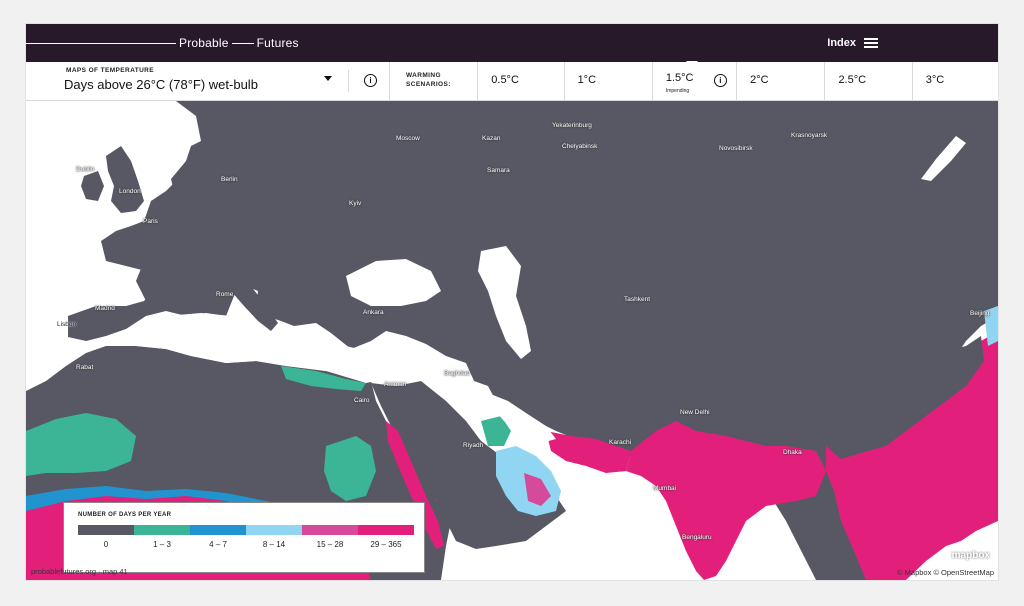 The width and height of the screenshot is (1024, 606). What do you see at coordinates (328, 78) in the screenshot?
I see `chevron-down-icon` at bounding box center [328, 78].